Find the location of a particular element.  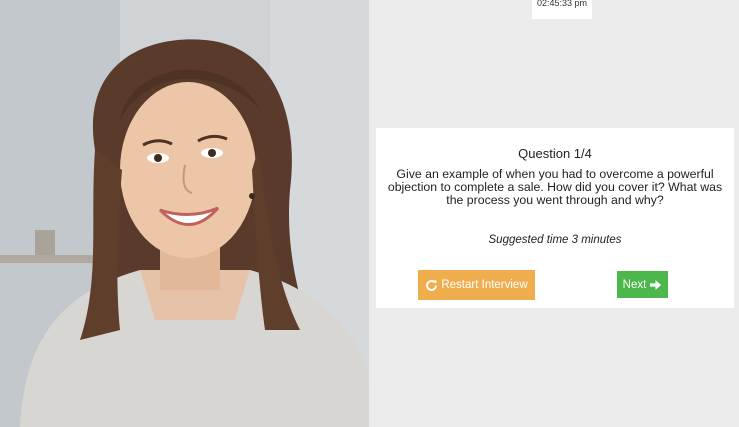

refresh-icon is located at coordinates (431, 285).